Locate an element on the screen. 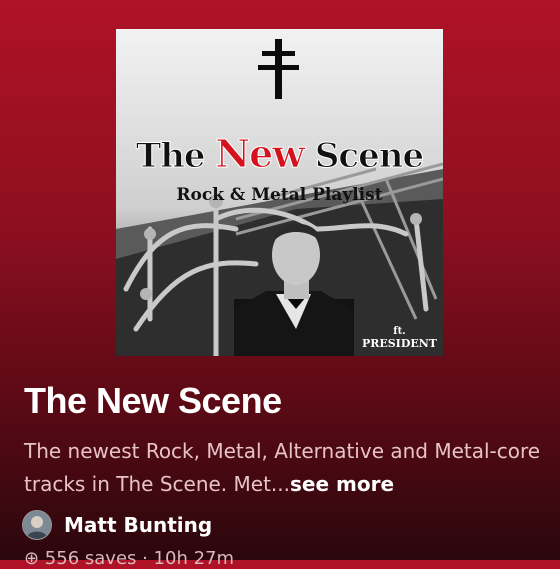 This screenshot has width=560, height=569. playlist-meta: ⊕ 556 saves · 10h 27m is located at coordinates (129, 558).